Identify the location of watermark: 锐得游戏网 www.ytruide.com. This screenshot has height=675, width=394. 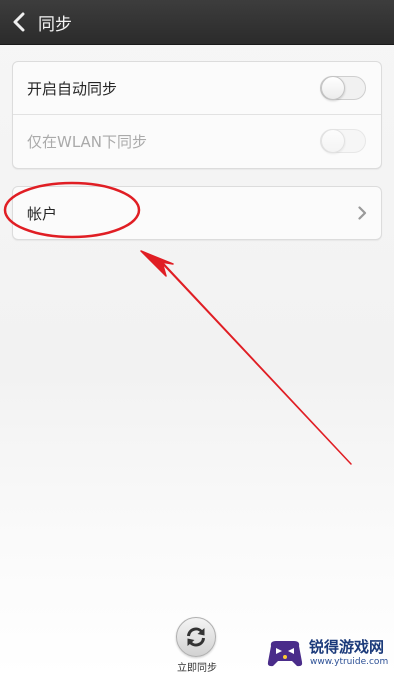
(328, 653).